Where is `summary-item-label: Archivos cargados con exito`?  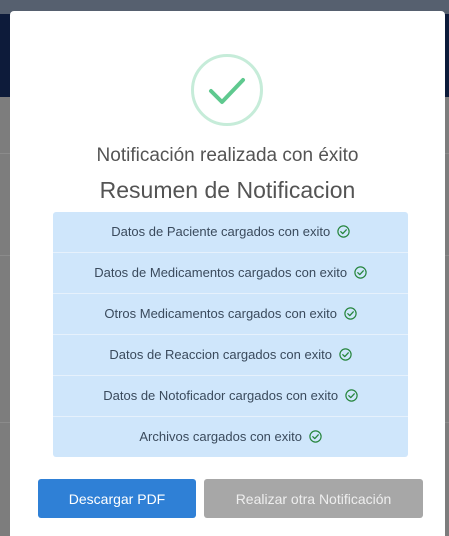 summary-item-label: Archivos cargados con exito is located at coordinates (220, 436).